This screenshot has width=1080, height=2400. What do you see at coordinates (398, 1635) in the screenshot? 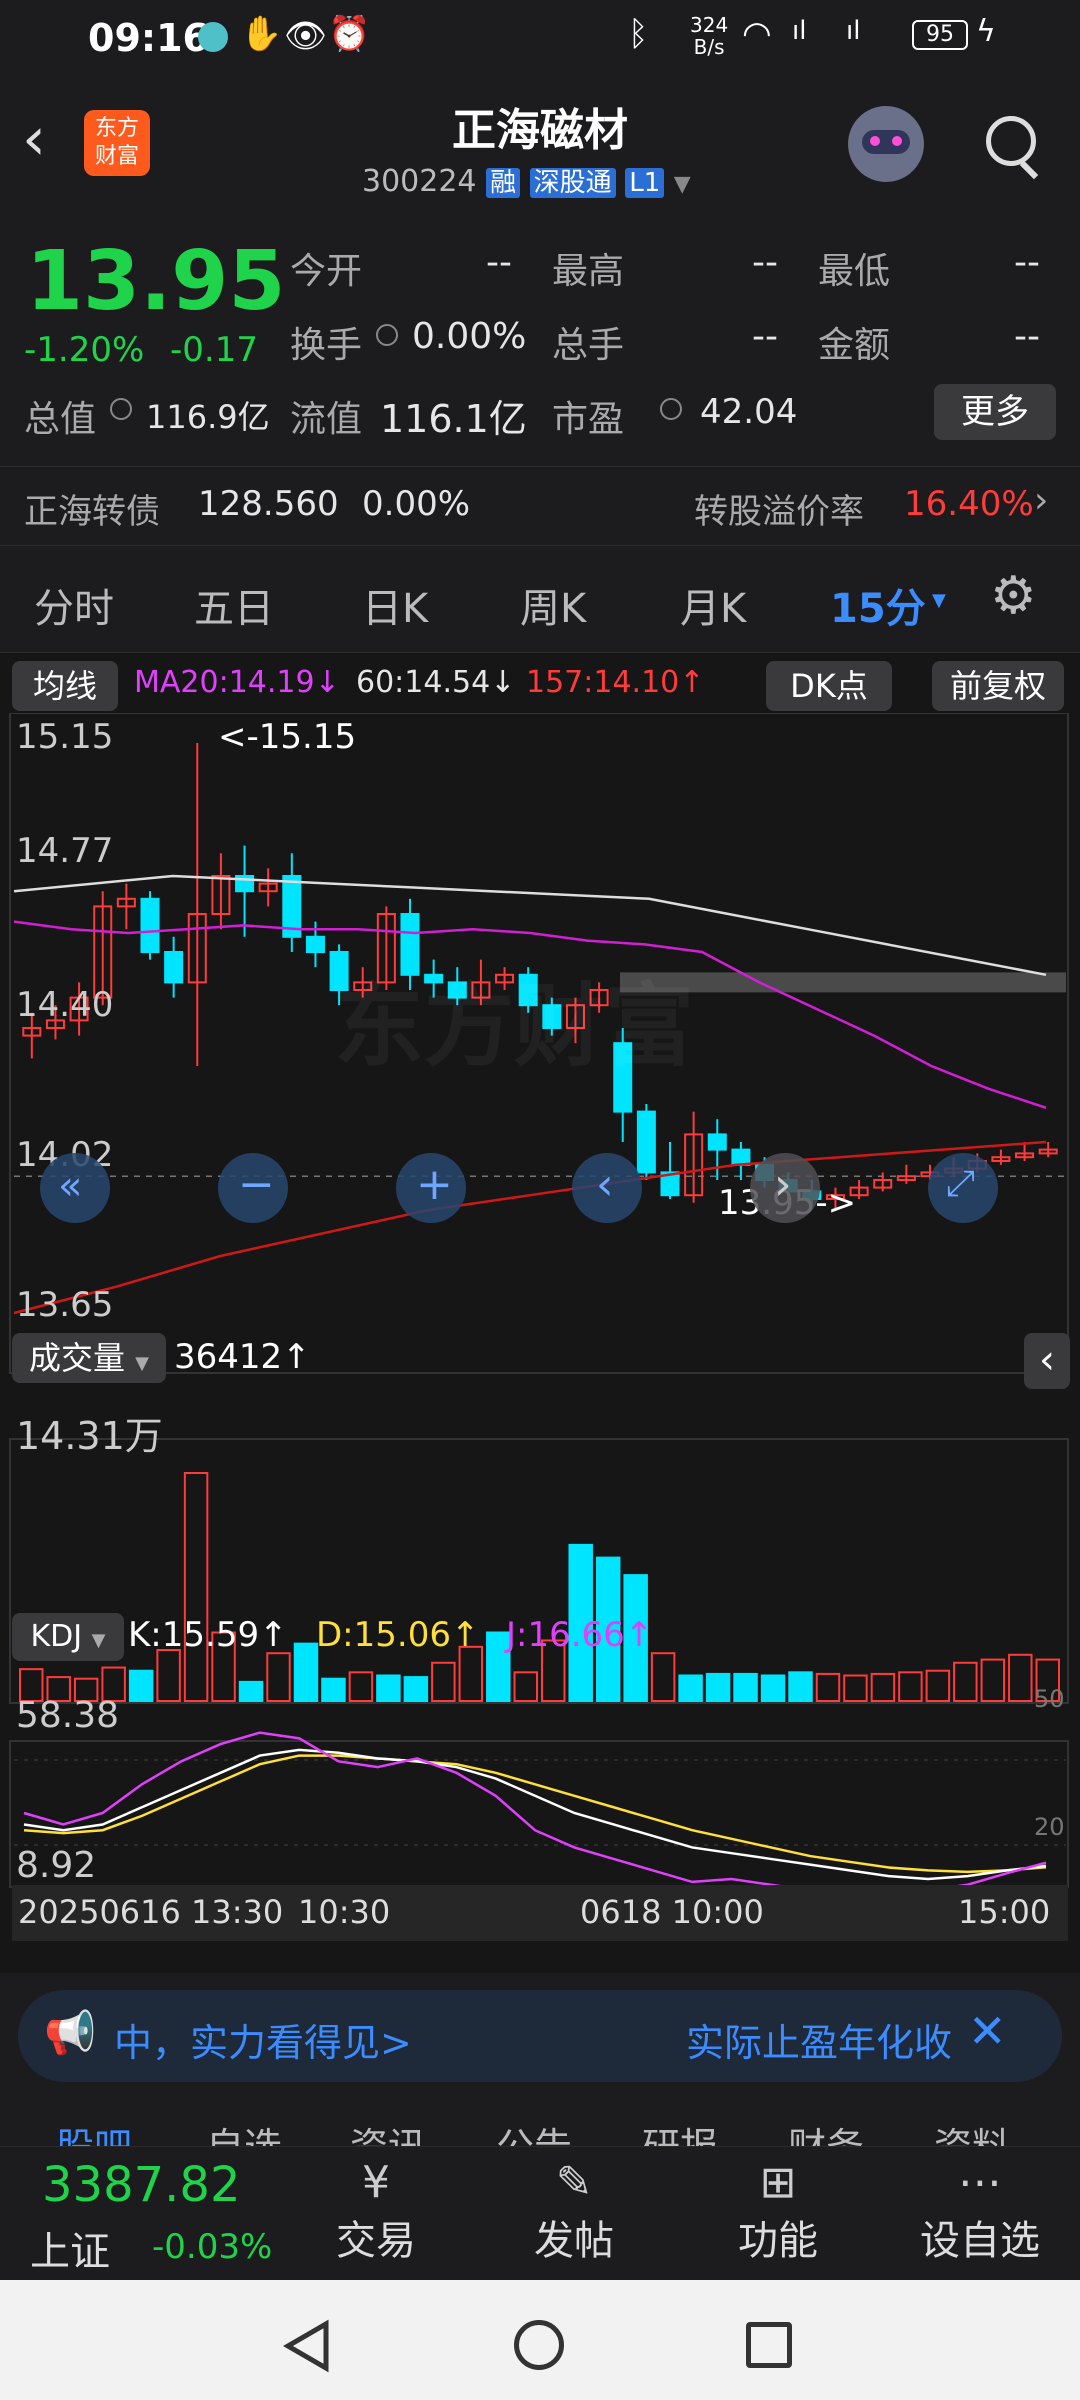
I see `kdj-d-label: D:15.06↑` at bounding box center [398, 1635].